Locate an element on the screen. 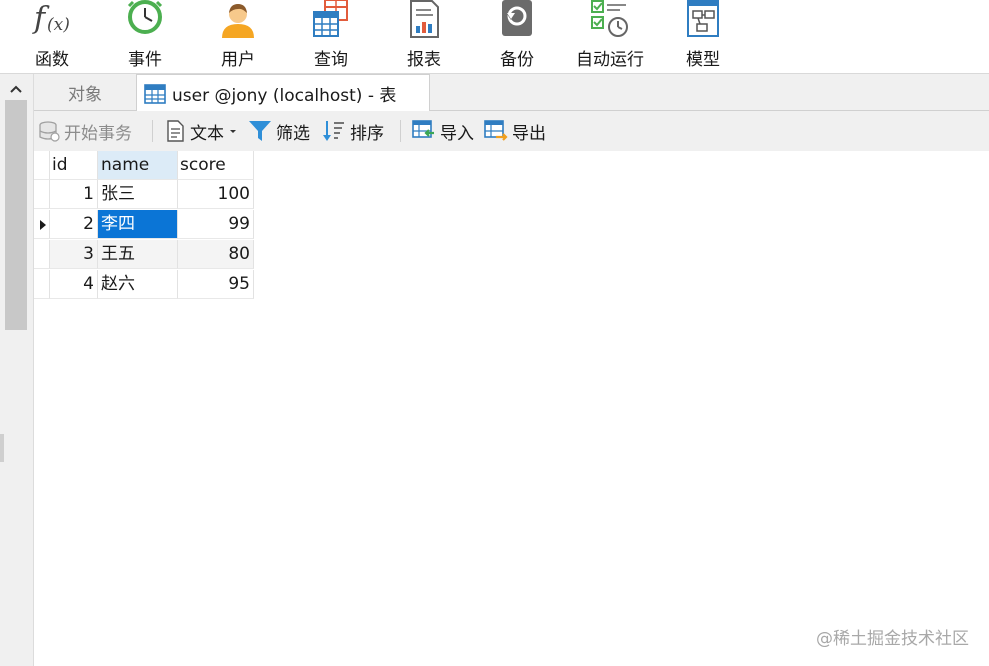 The image size is (989, 666). funnel-icon is located at coordinates (260, 131).